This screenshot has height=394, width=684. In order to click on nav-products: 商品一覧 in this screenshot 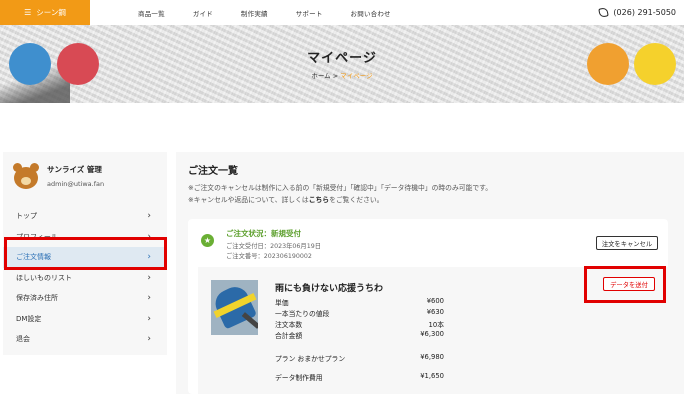, I will do `click(151, 13)`.